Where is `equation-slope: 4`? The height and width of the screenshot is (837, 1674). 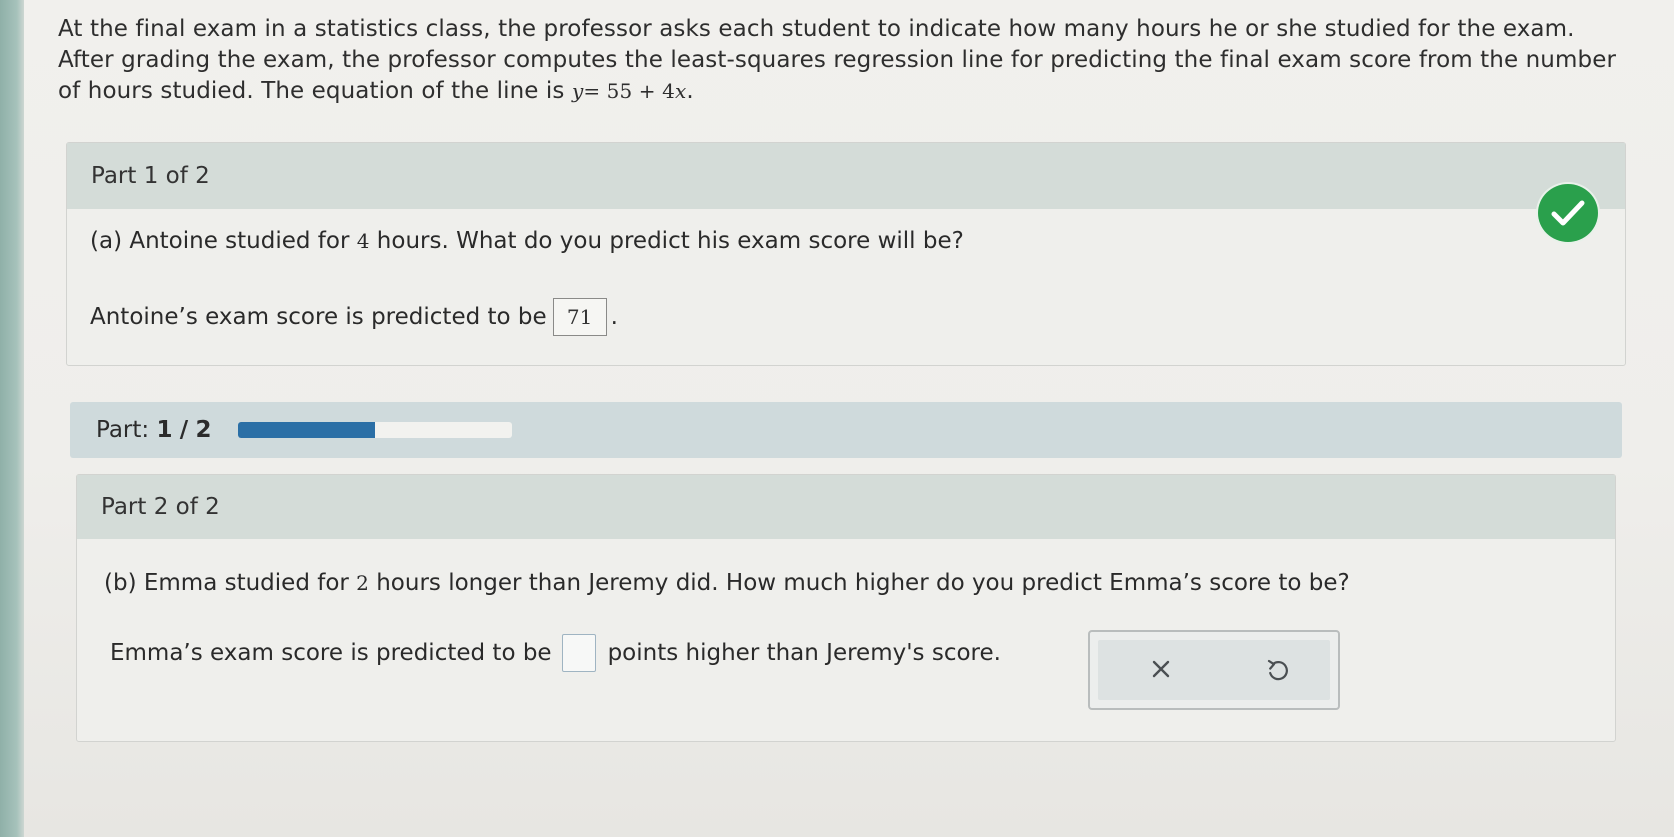
equation-slope: 4 is located at coordinates (668, 91).